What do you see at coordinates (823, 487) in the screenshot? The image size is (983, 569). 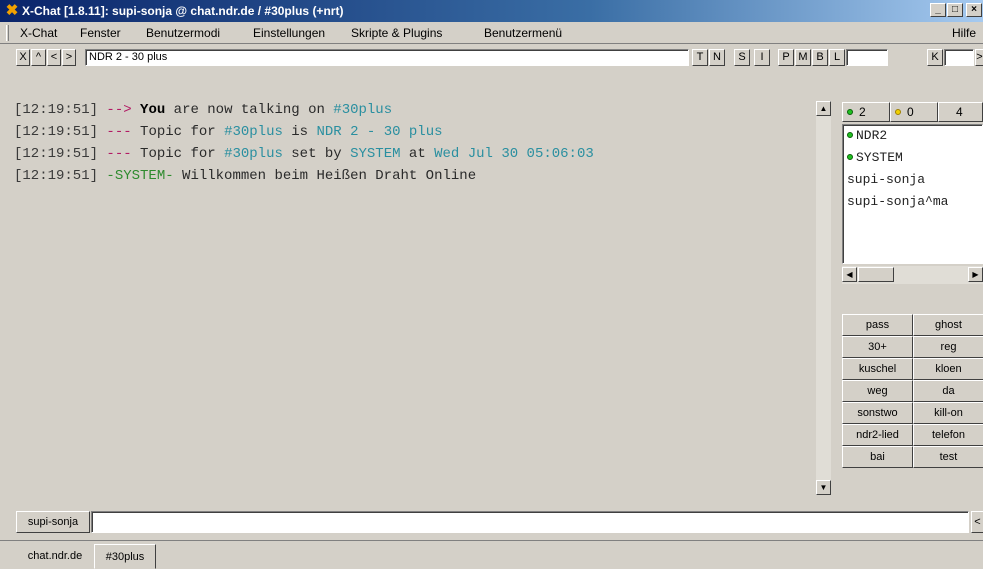 I see `scroll-down-icon: ▼` at bounding box center [823, 487].